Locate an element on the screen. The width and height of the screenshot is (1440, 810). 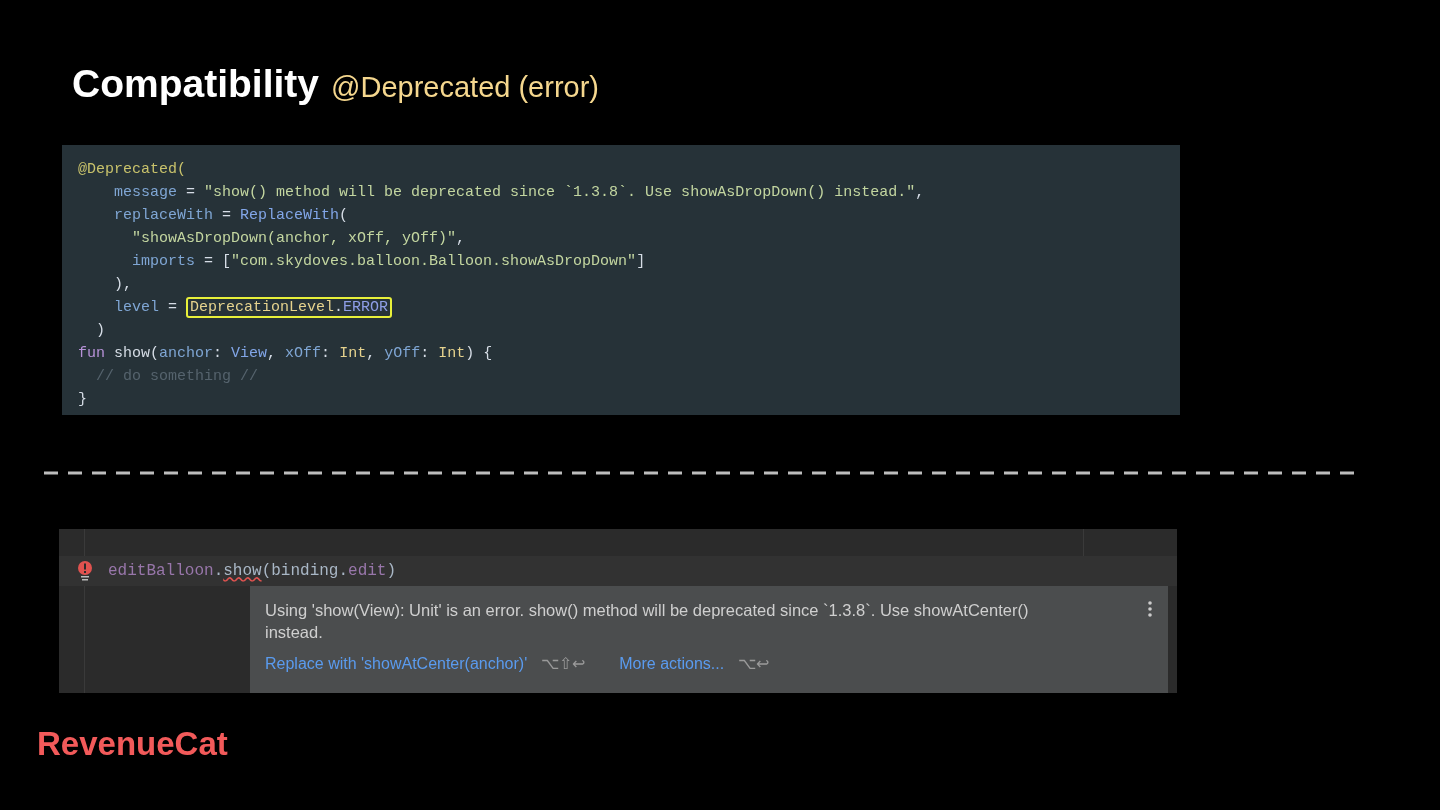
code-line: editBalloon.show(binding.edit) is located at coordinates (252, 571).